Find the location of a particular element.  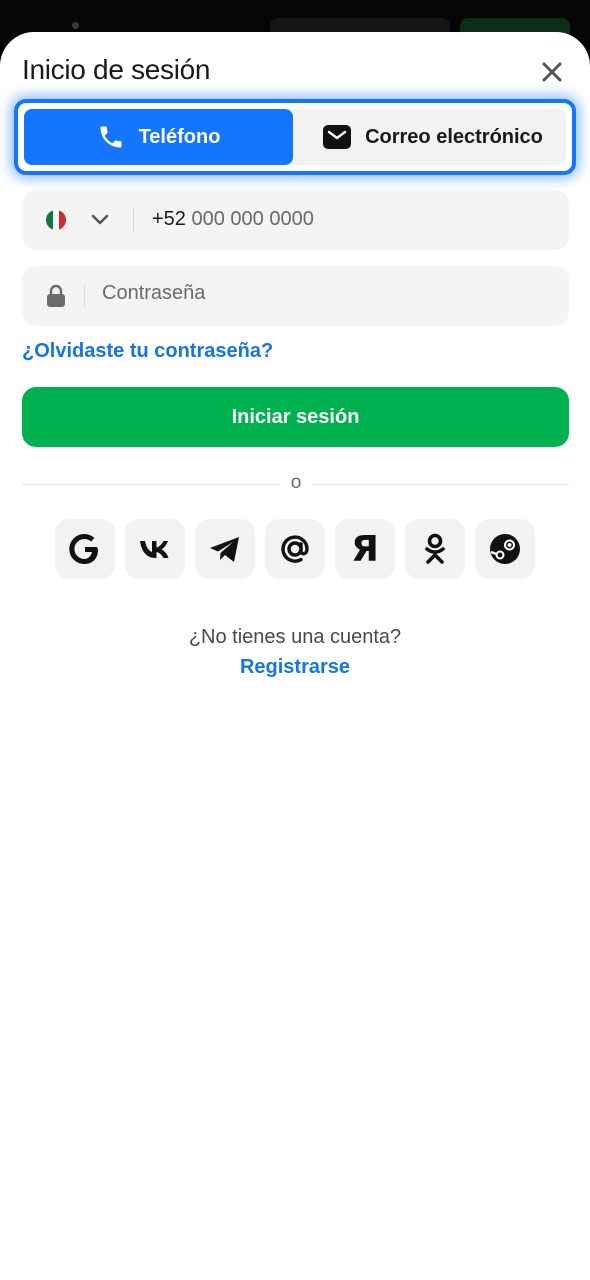

odnoklassniki-icon is located at coordinates (435, 548).